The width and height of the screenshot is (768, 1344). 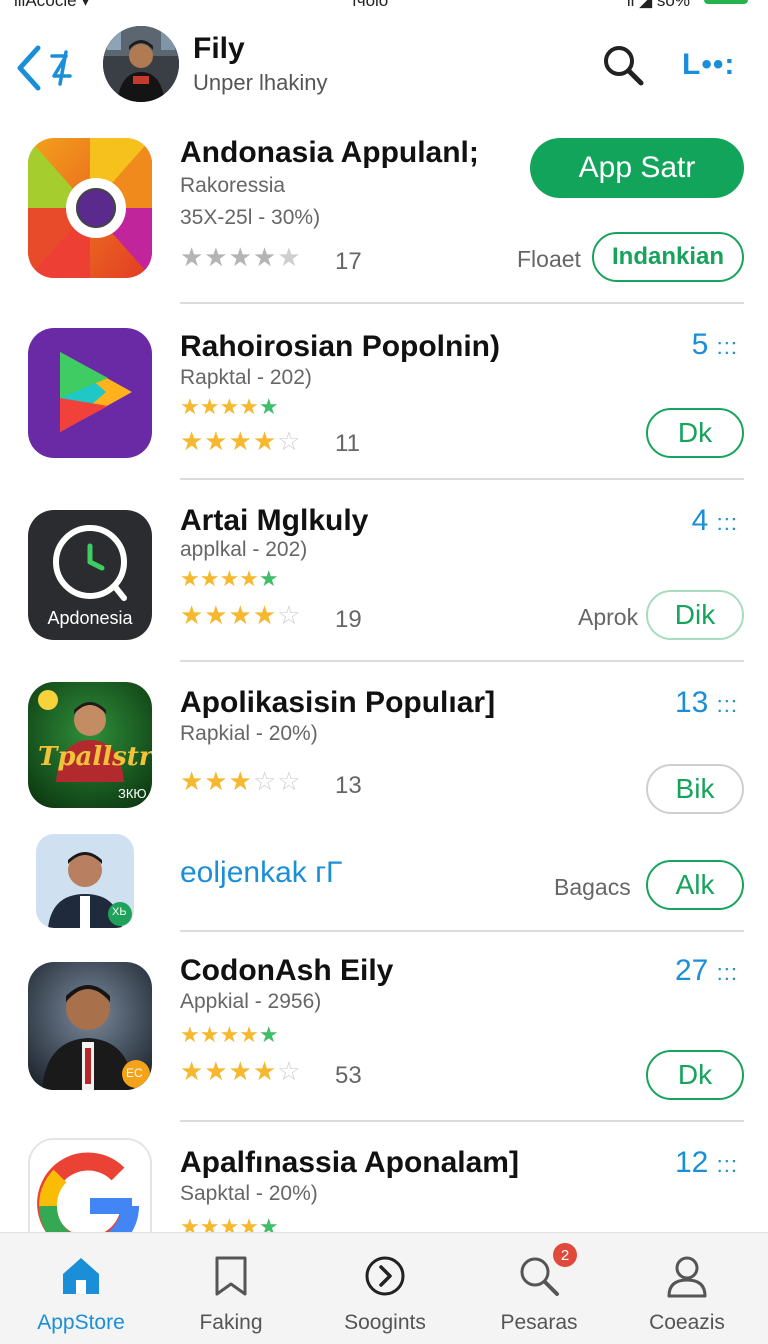 What do you see at coordinates (329, 152) in the screenshot?
I see `app-name: Andonasia Appulanl;` at bounding box center [329, 152].